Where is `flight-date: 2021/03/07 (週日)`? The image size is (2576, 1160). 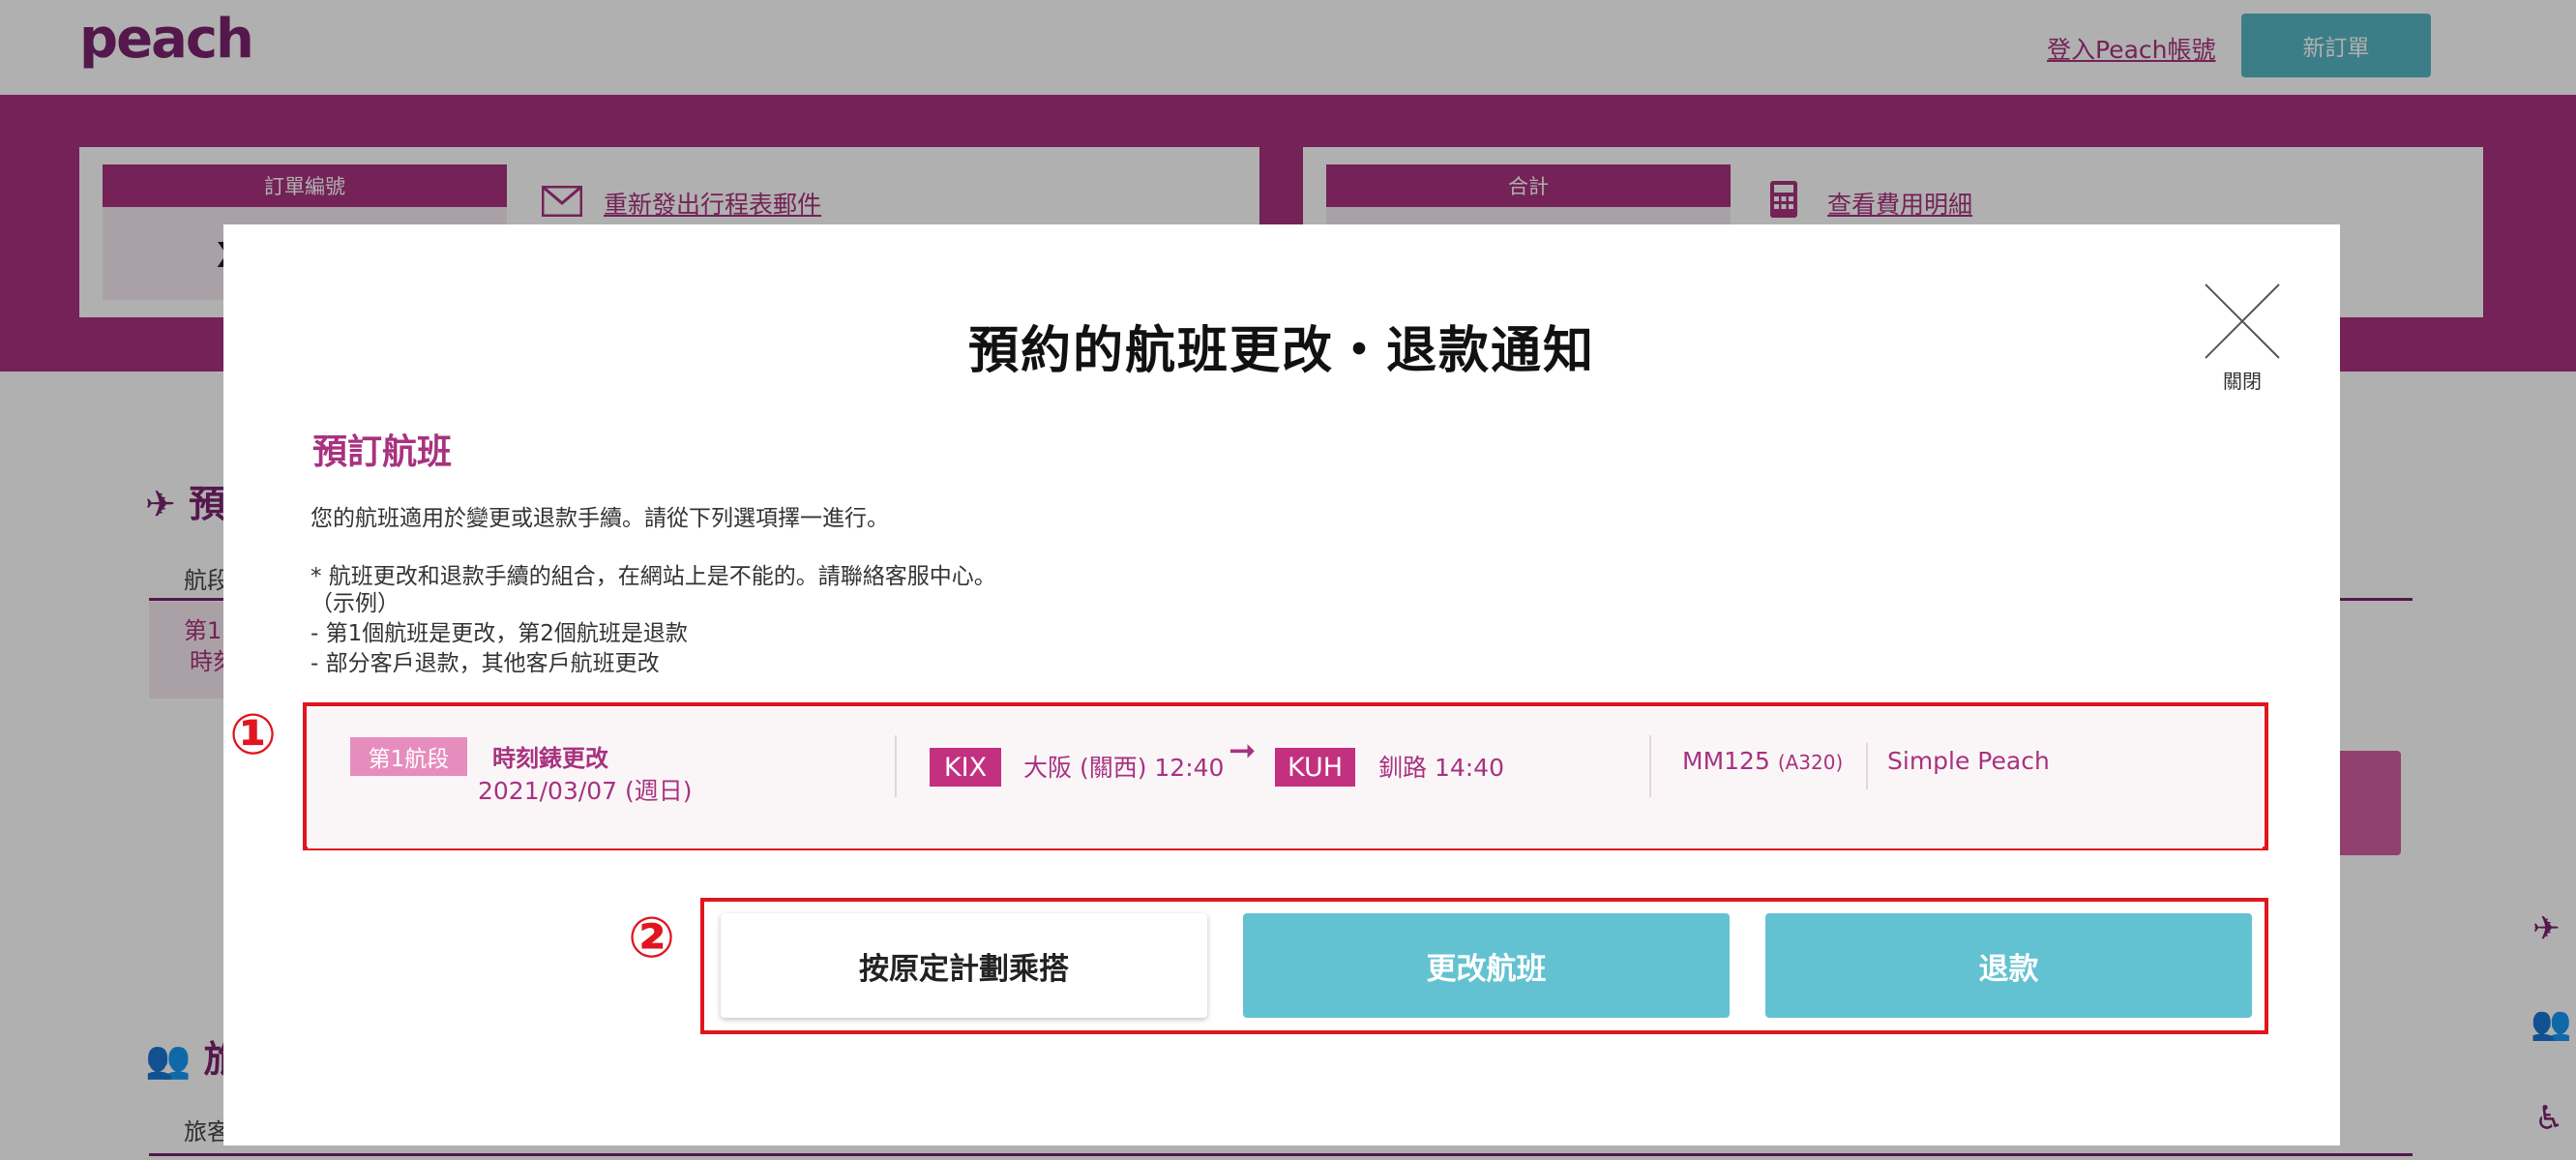 flight-date: 2021/03/07 (週日) is located at coordinates (585, 791).